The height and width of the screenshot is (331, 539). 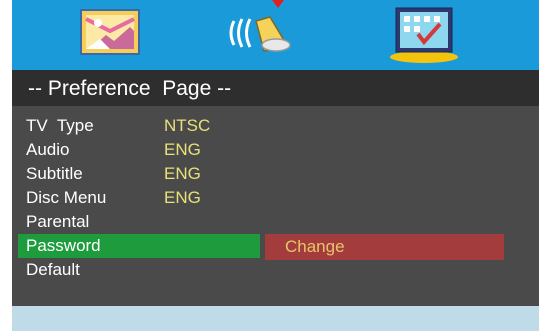 I want to click on menu-item-password: Password, so click(x=142, y=246).